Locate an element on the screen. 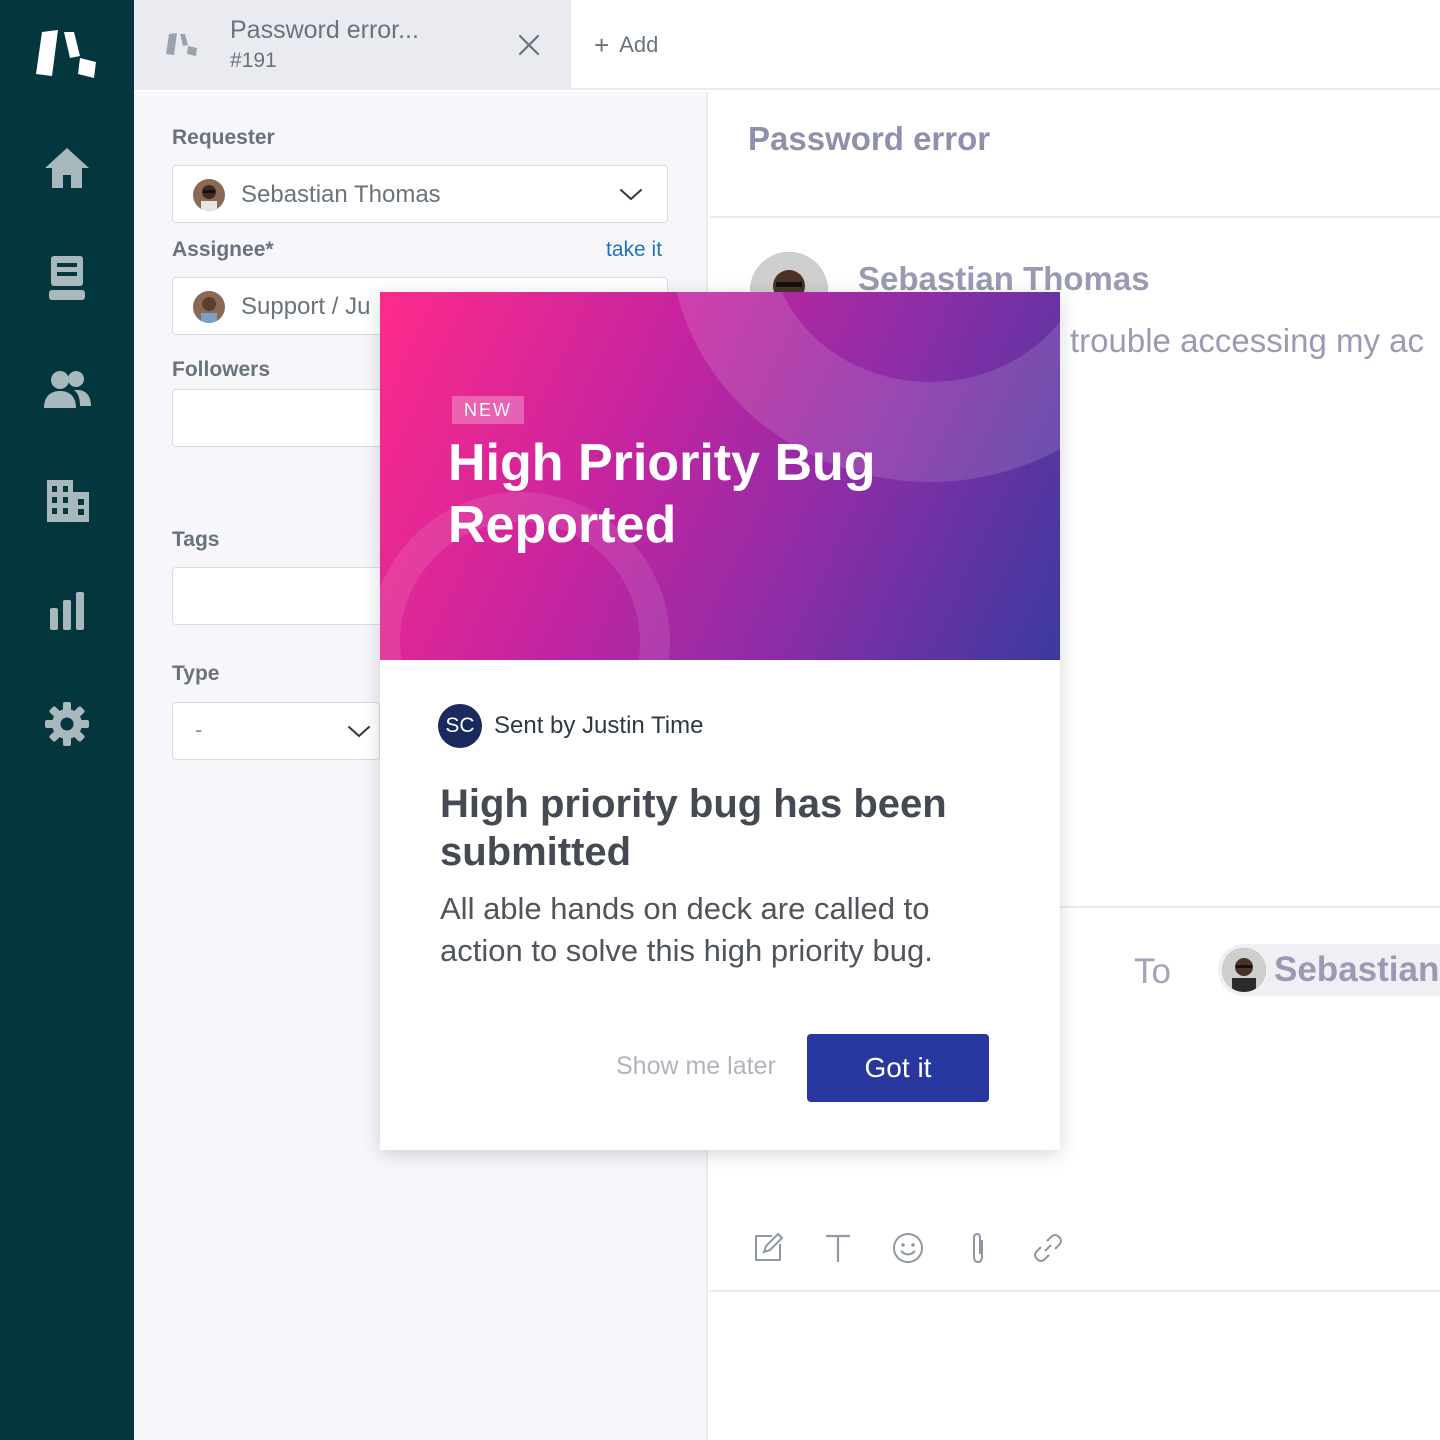 The height and width of the screenshot is (1440, 1440). edit-icon is located at coordinates (769, 1246).